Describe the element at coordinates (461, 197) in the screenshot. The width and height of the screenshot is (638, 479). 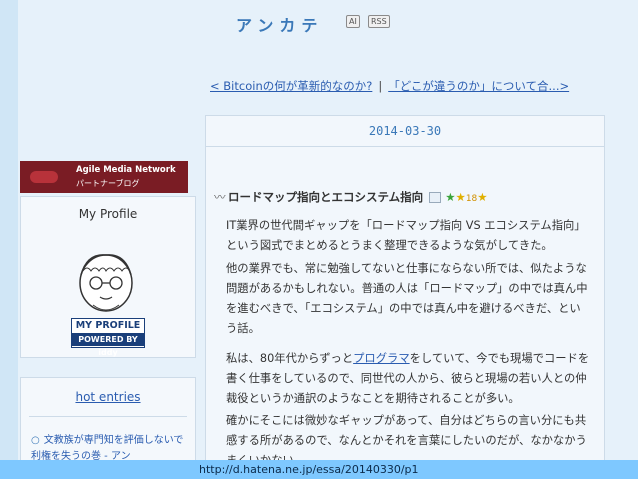
I see `star-gold-icon: ★` at that location.